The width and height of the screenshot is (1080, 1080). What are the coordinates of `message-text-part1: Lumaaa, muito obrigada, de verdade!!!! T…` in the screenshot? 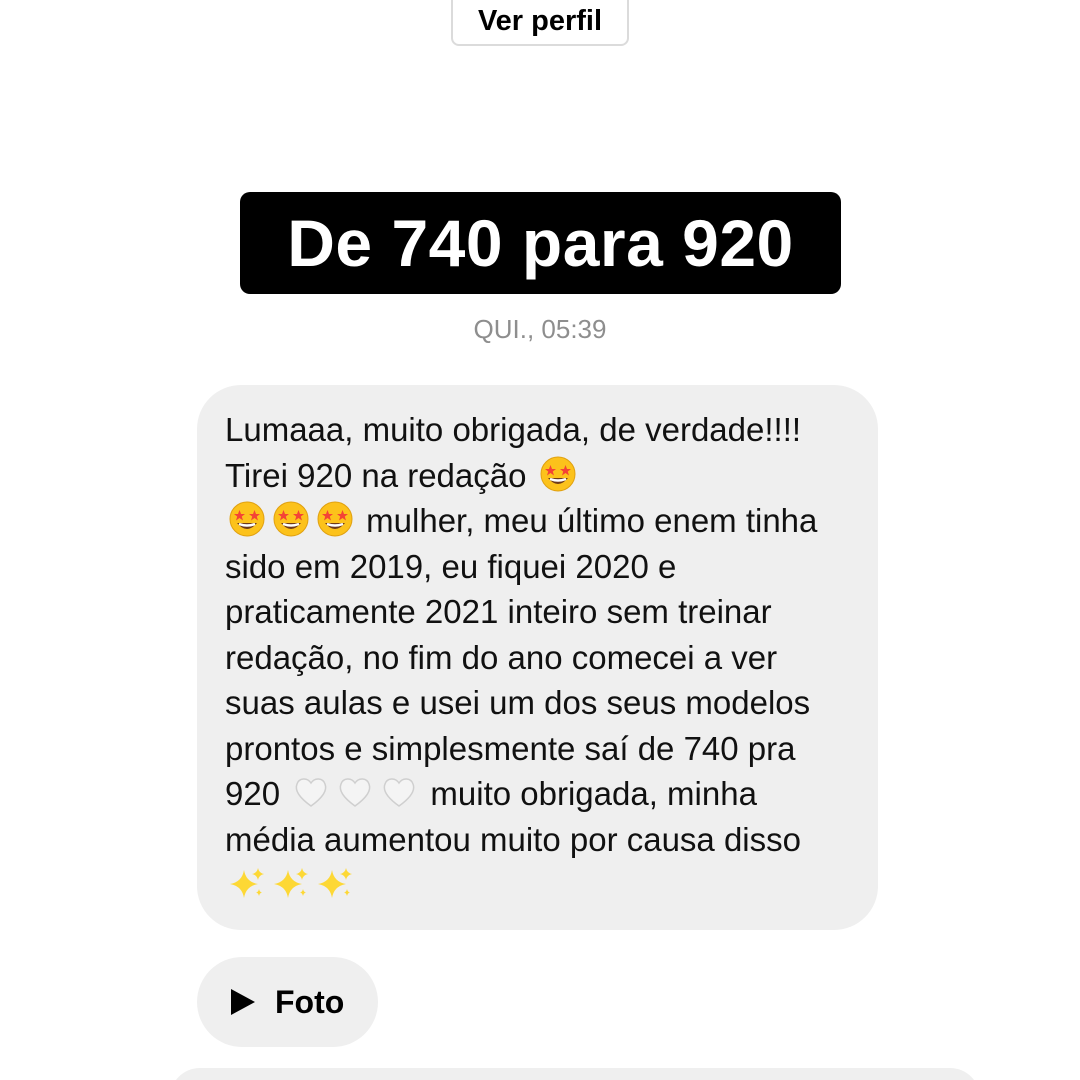 It's located at (513, 452).